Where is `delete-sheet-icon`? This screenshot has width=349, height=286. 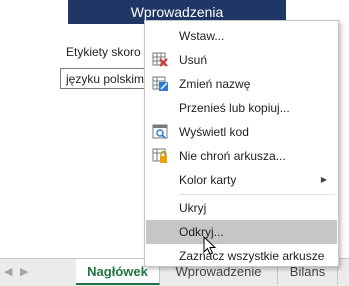
delete-sheet-icon is located at coordinates (160, 59).